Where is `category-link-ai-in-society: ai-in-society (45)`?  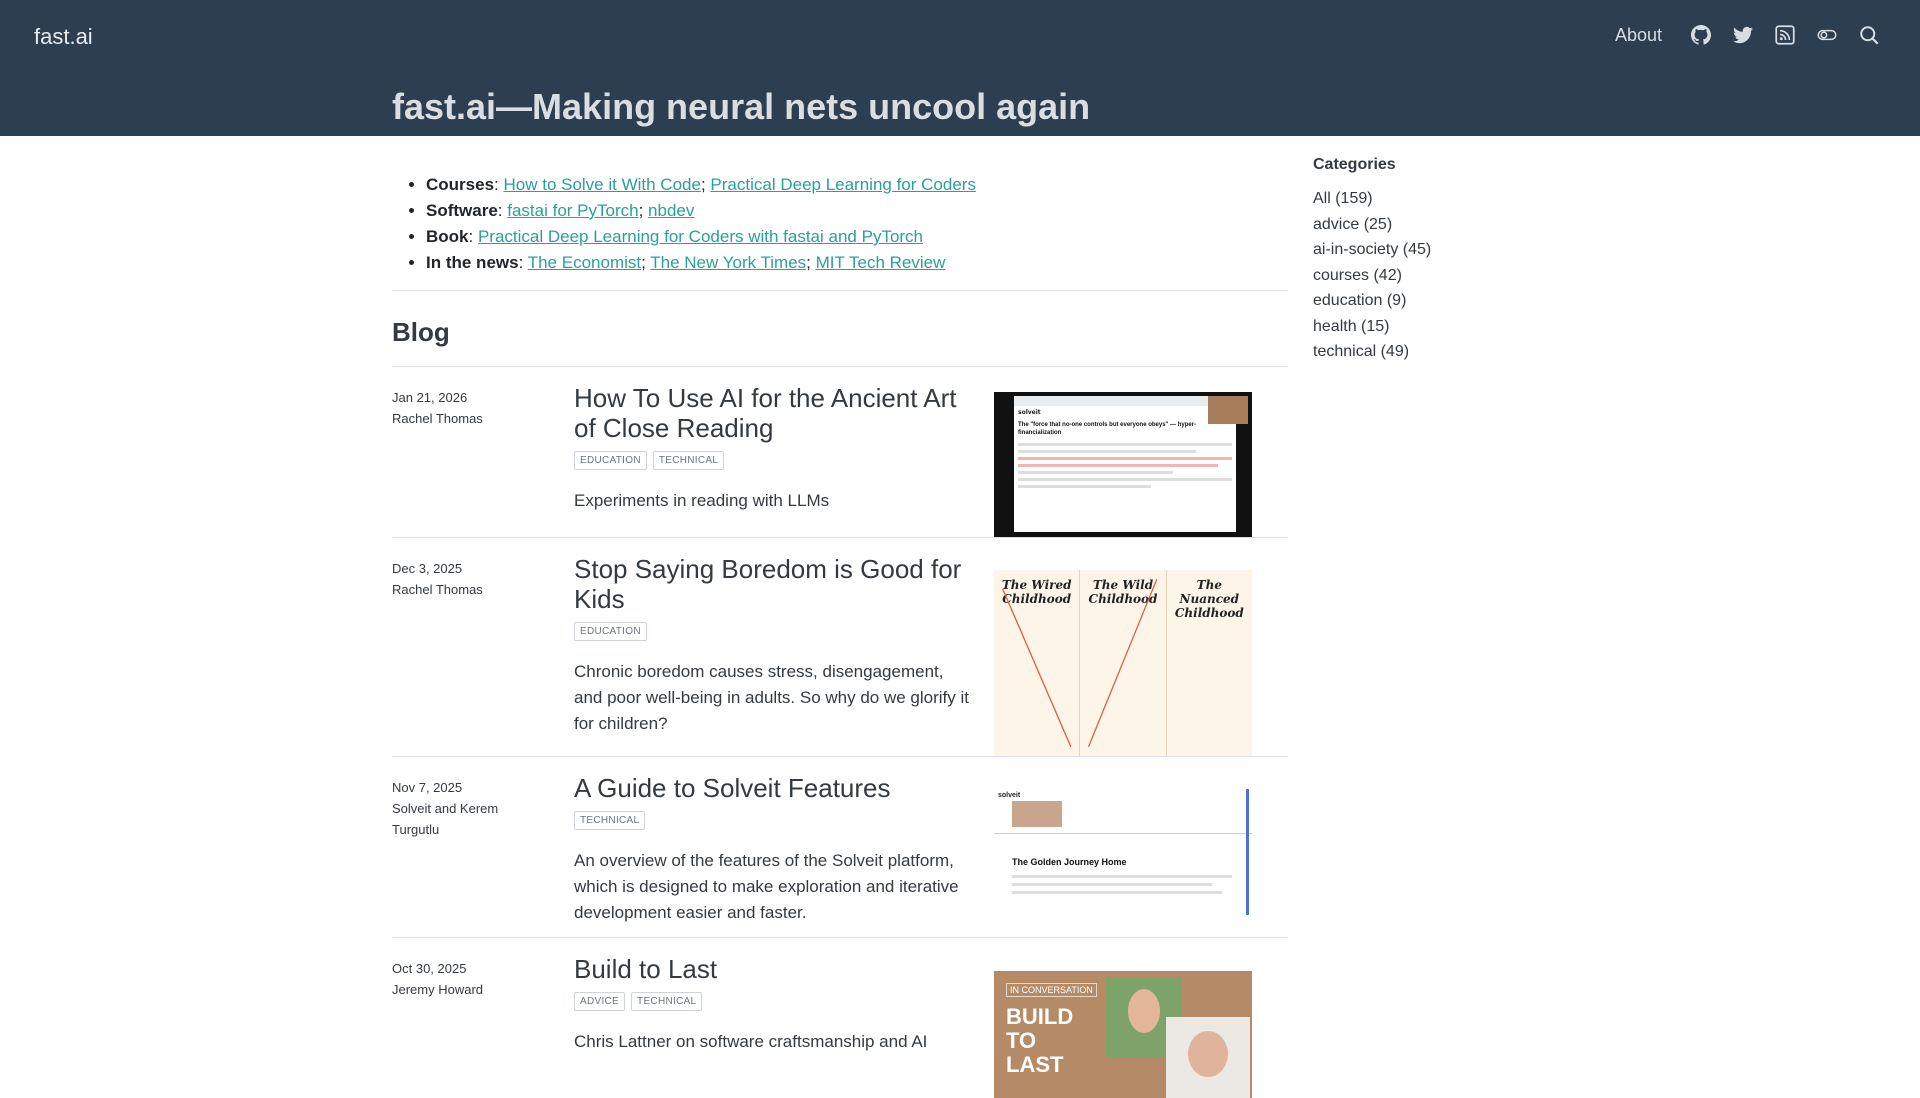 category-link-ai-in-society: ai-in-society (45) is located at coordinates (1413, 250).